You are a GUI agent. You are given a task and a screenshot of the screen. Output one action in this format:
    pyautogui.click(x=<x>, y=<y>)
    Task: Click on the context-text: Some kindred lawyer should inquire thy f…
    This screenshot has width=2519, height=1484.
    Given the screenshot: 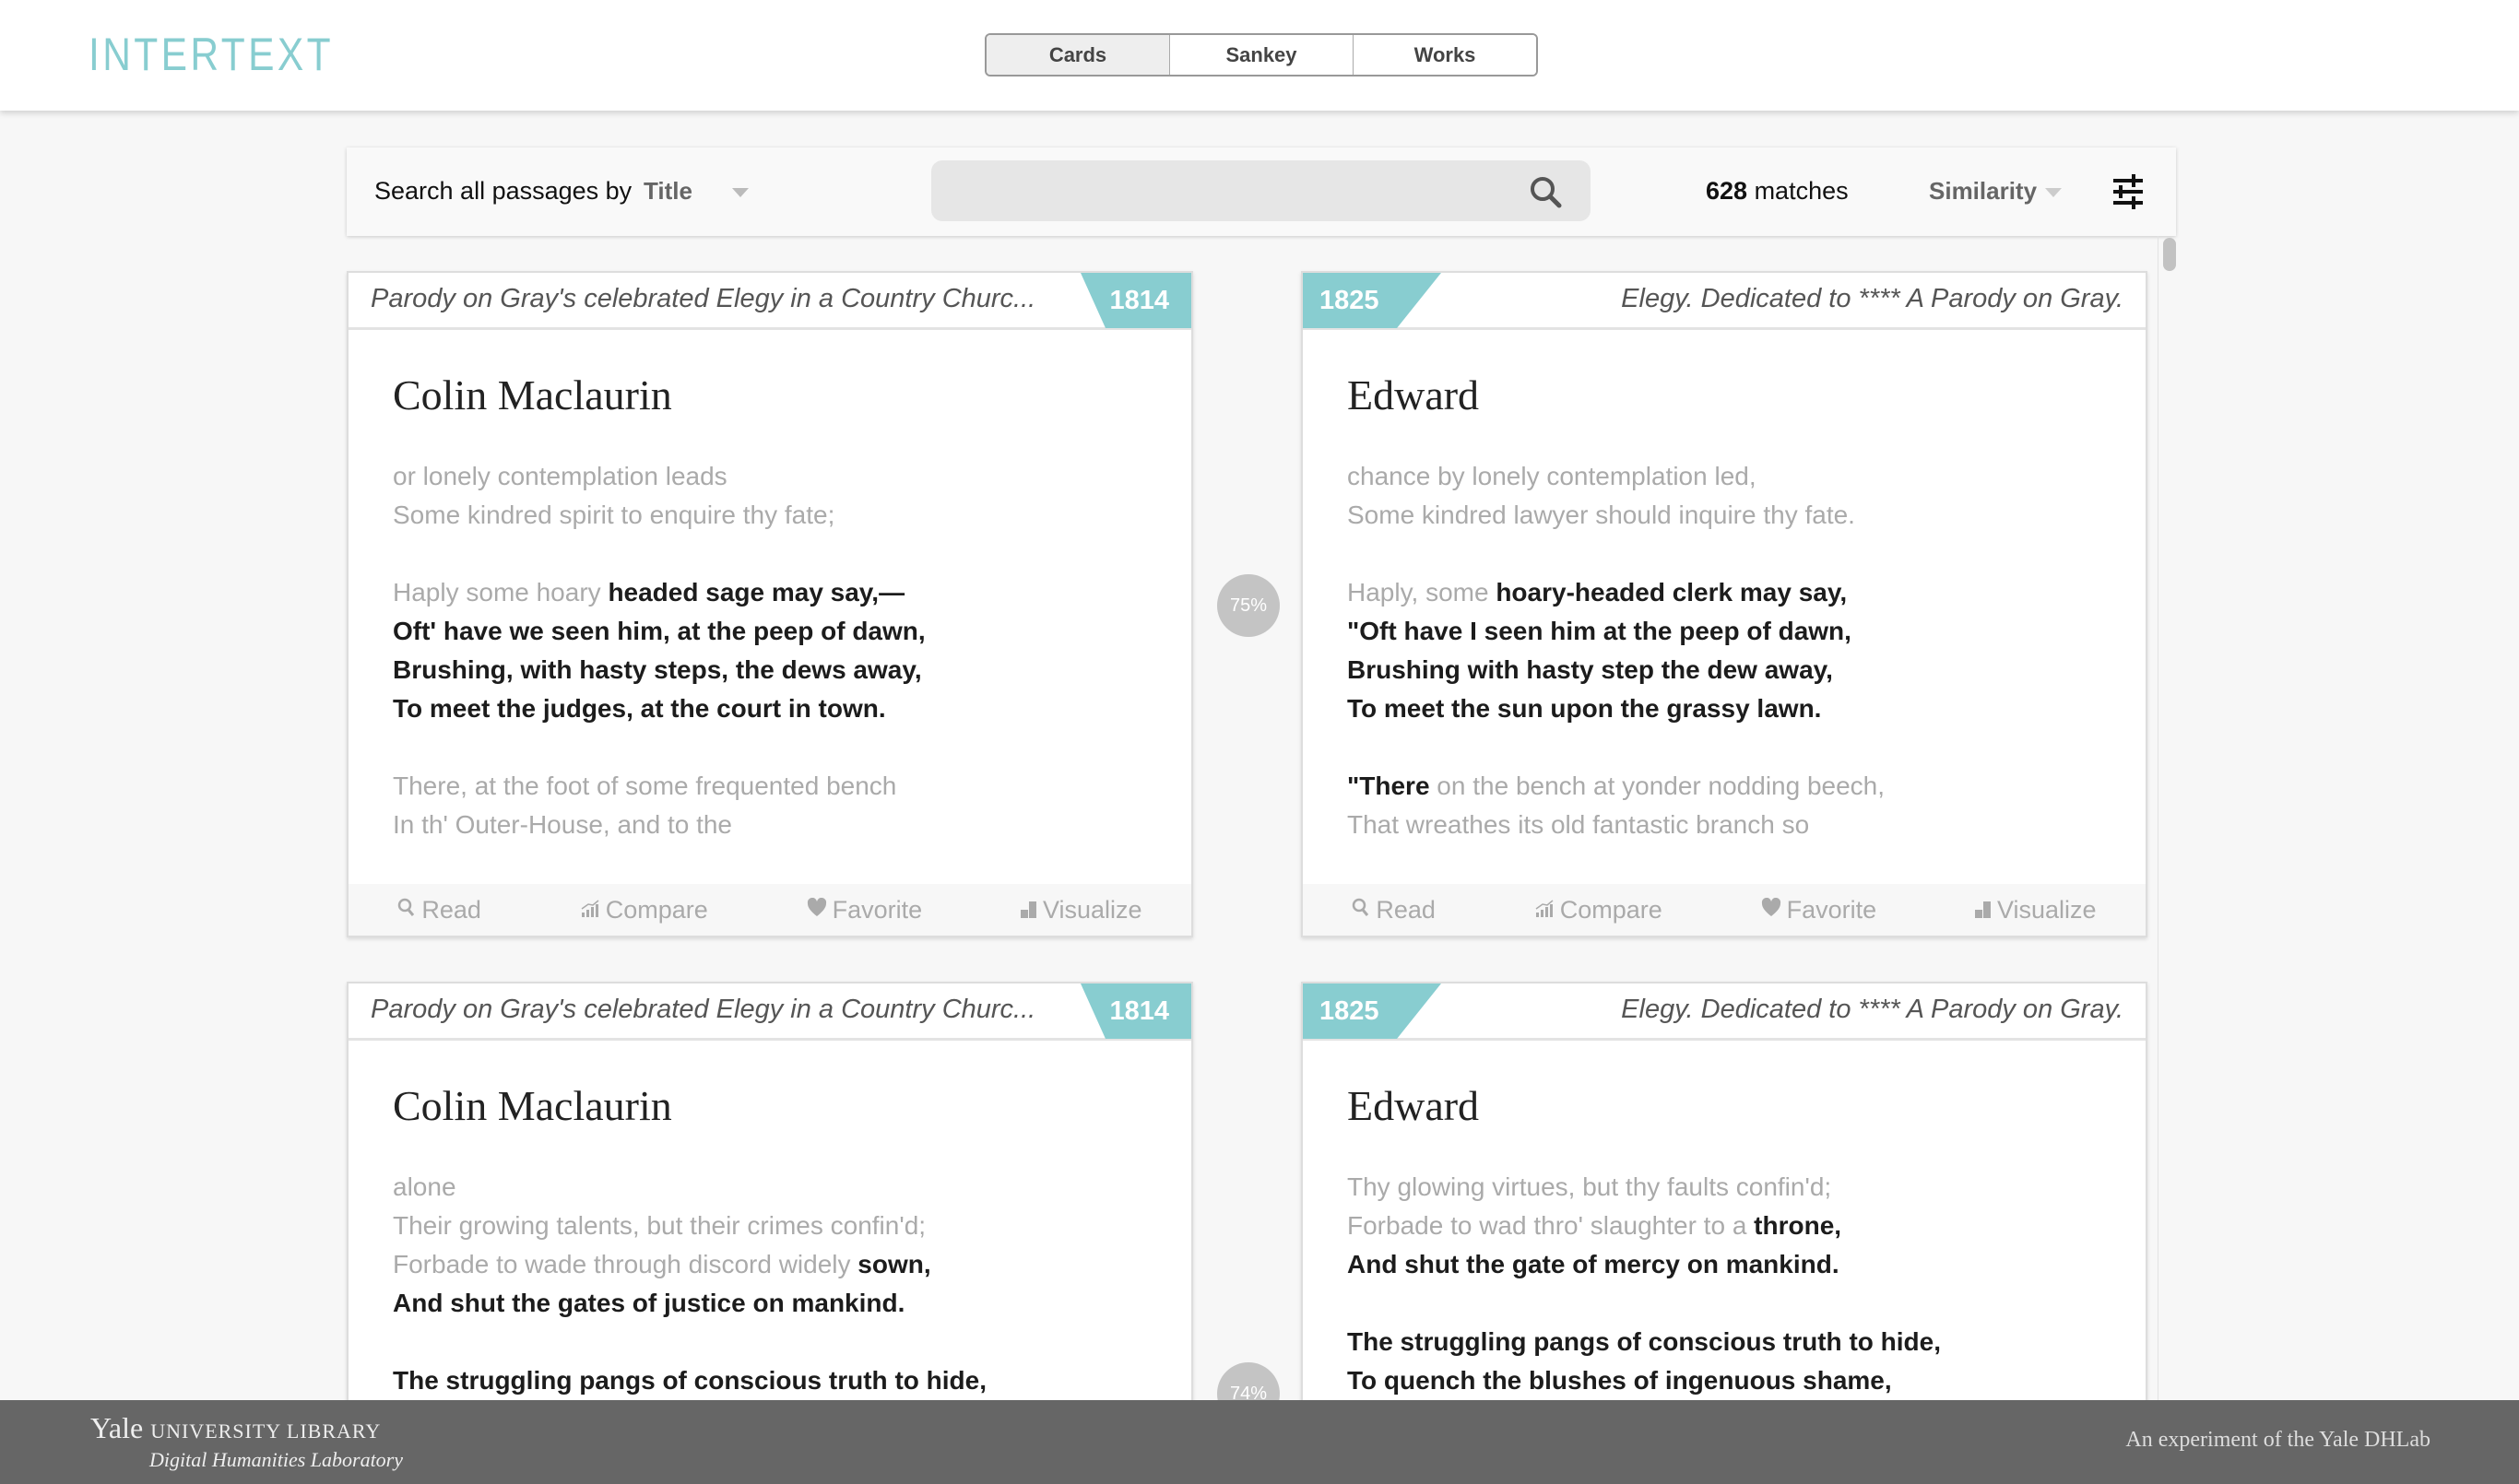 What is the action you would take?
    pyautogui.click(x=1601, y=515)
    